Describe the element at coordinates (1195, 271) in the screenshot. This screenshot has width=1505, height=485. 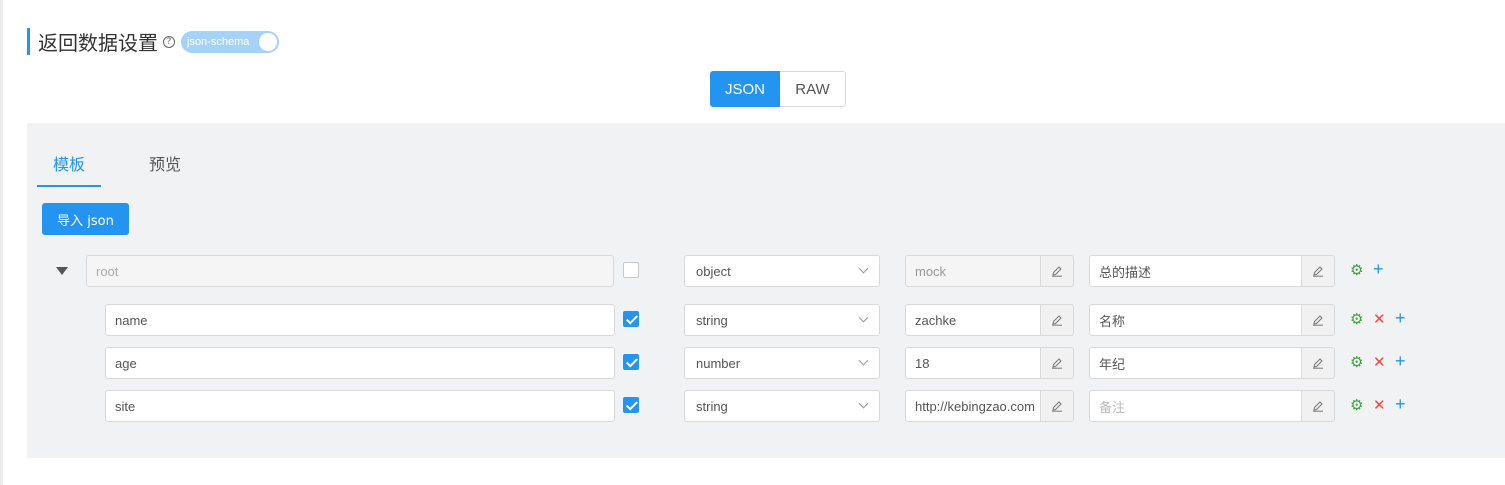
I see `root-description-input: 总的描述` at that location.